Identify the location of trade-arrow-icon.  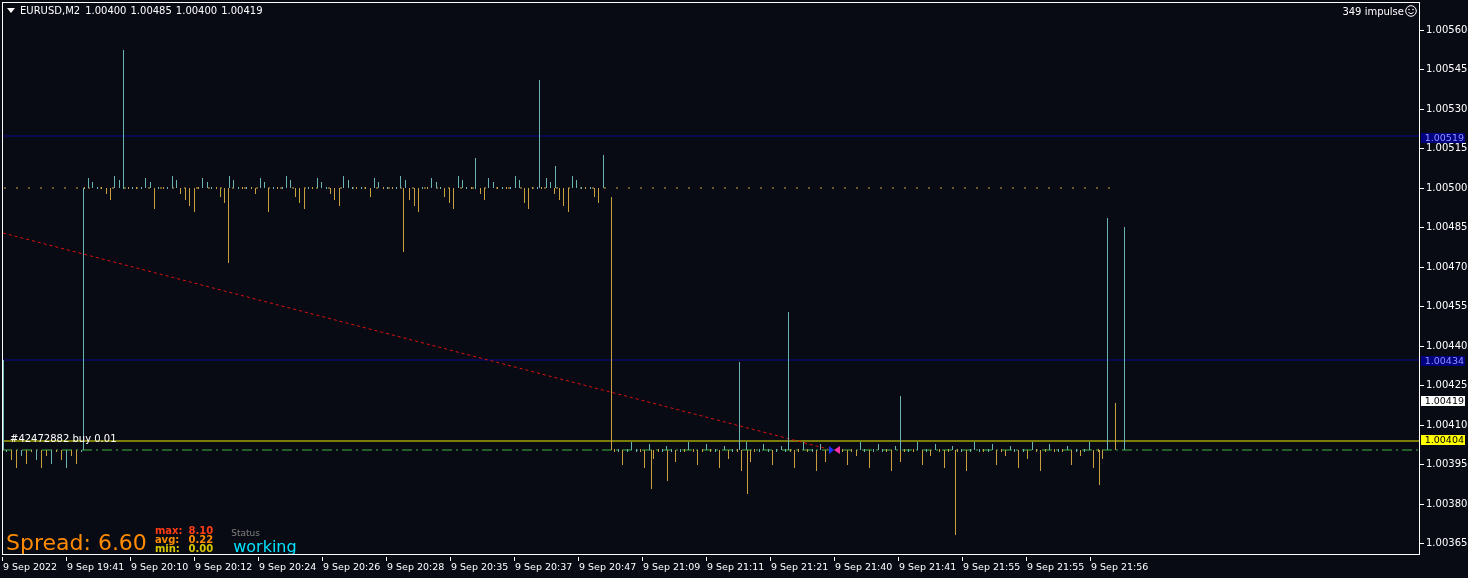
(834, 450).